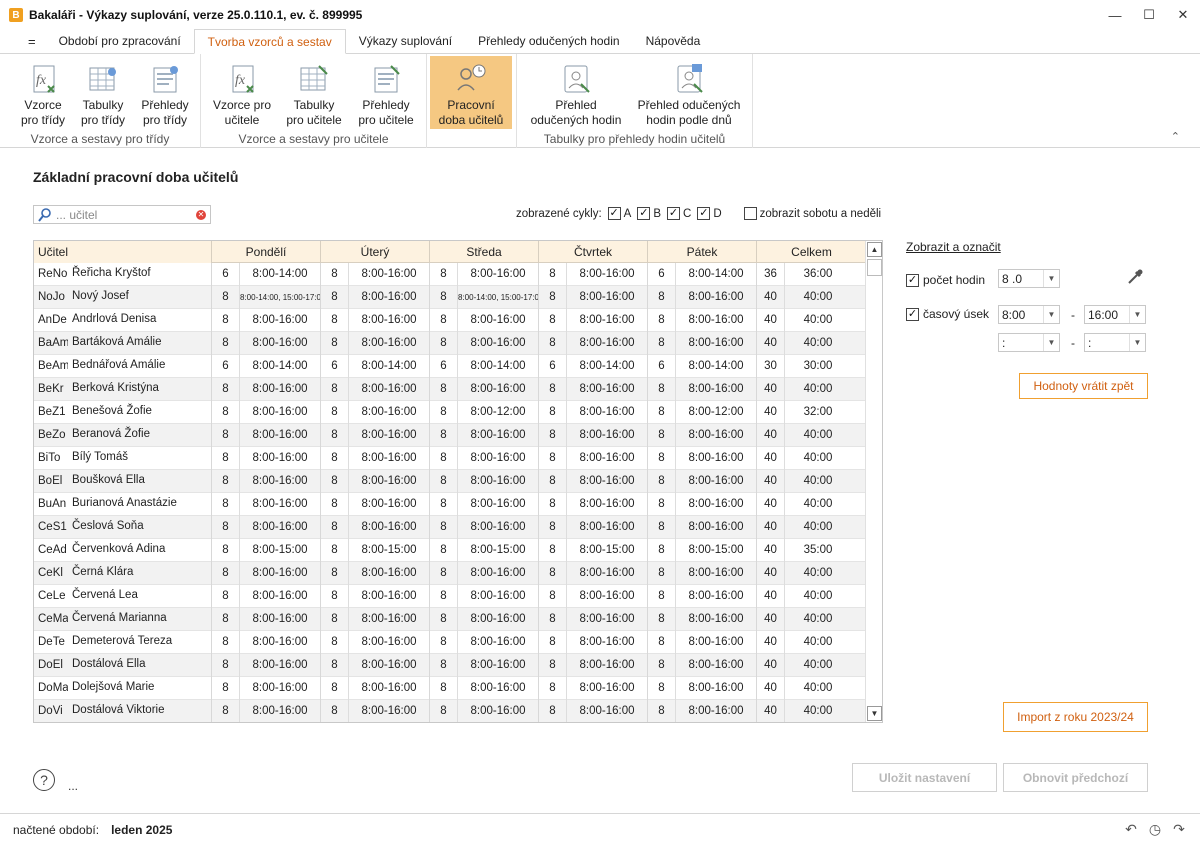 This screenshot has width=1200, height=845. What do you see at coordinates (1149, 15) in the screenshot?
I see `maximize-icon: ☐` at bounding box center [1149, 15].